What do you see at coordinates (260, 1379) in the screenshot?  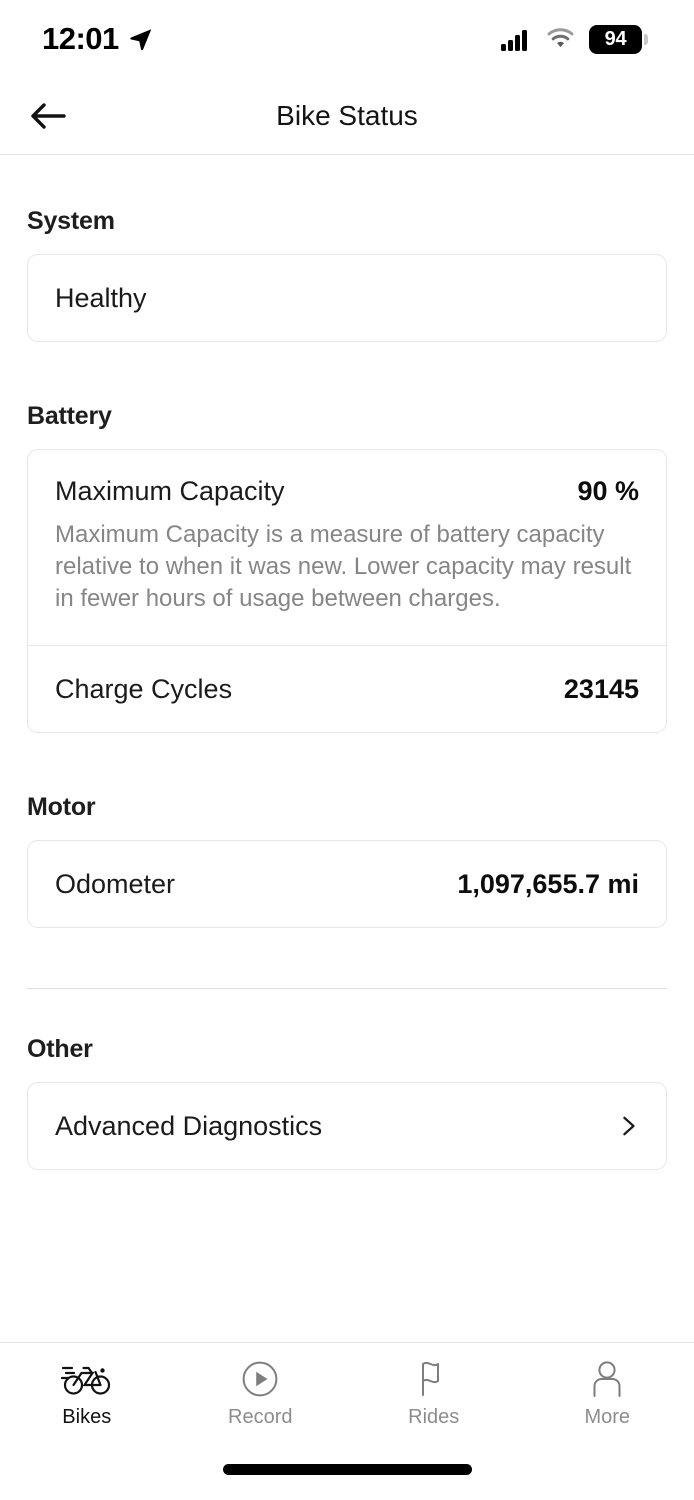 I see `play-circle-icon` at bounding box center [260, 1379].